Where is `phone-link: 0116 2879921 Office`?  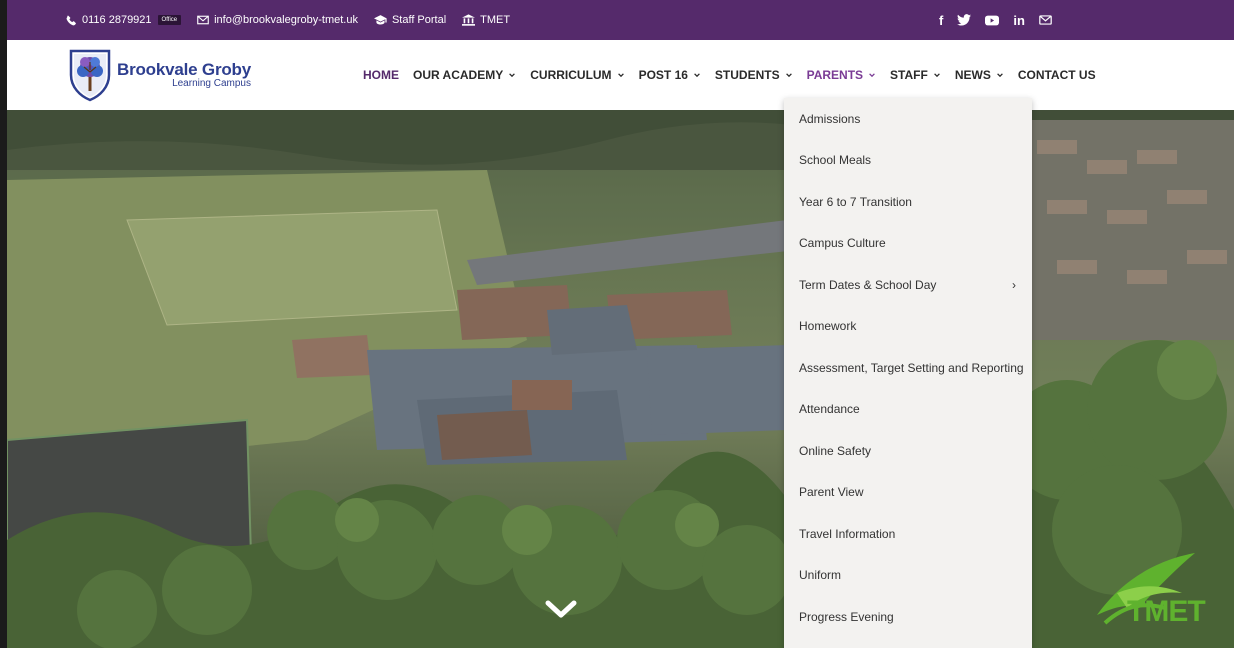 phone-link: 0116 2879921 Office is located at coordinates (124, 20).